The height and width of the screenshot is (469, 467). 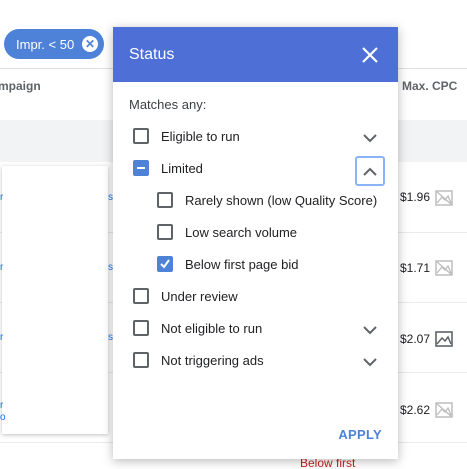 I want to click on option-label: Not triggering ads, so click(x=212, y=360).